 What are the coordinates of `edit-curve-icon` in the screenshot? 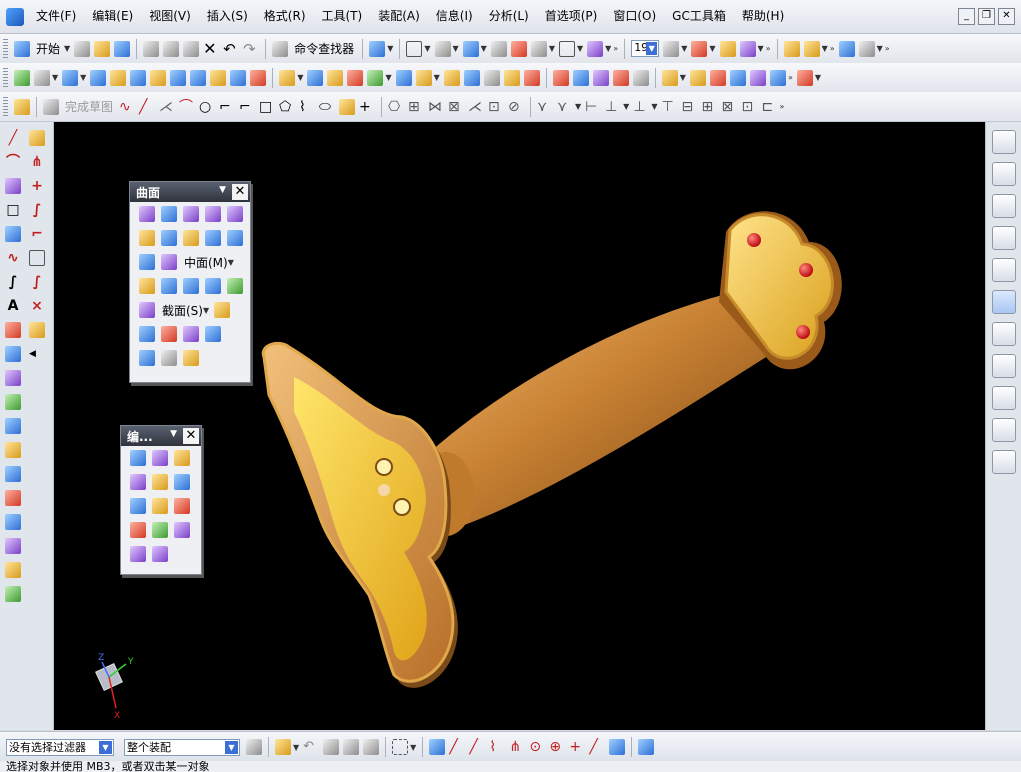 It's located at (13, 570).